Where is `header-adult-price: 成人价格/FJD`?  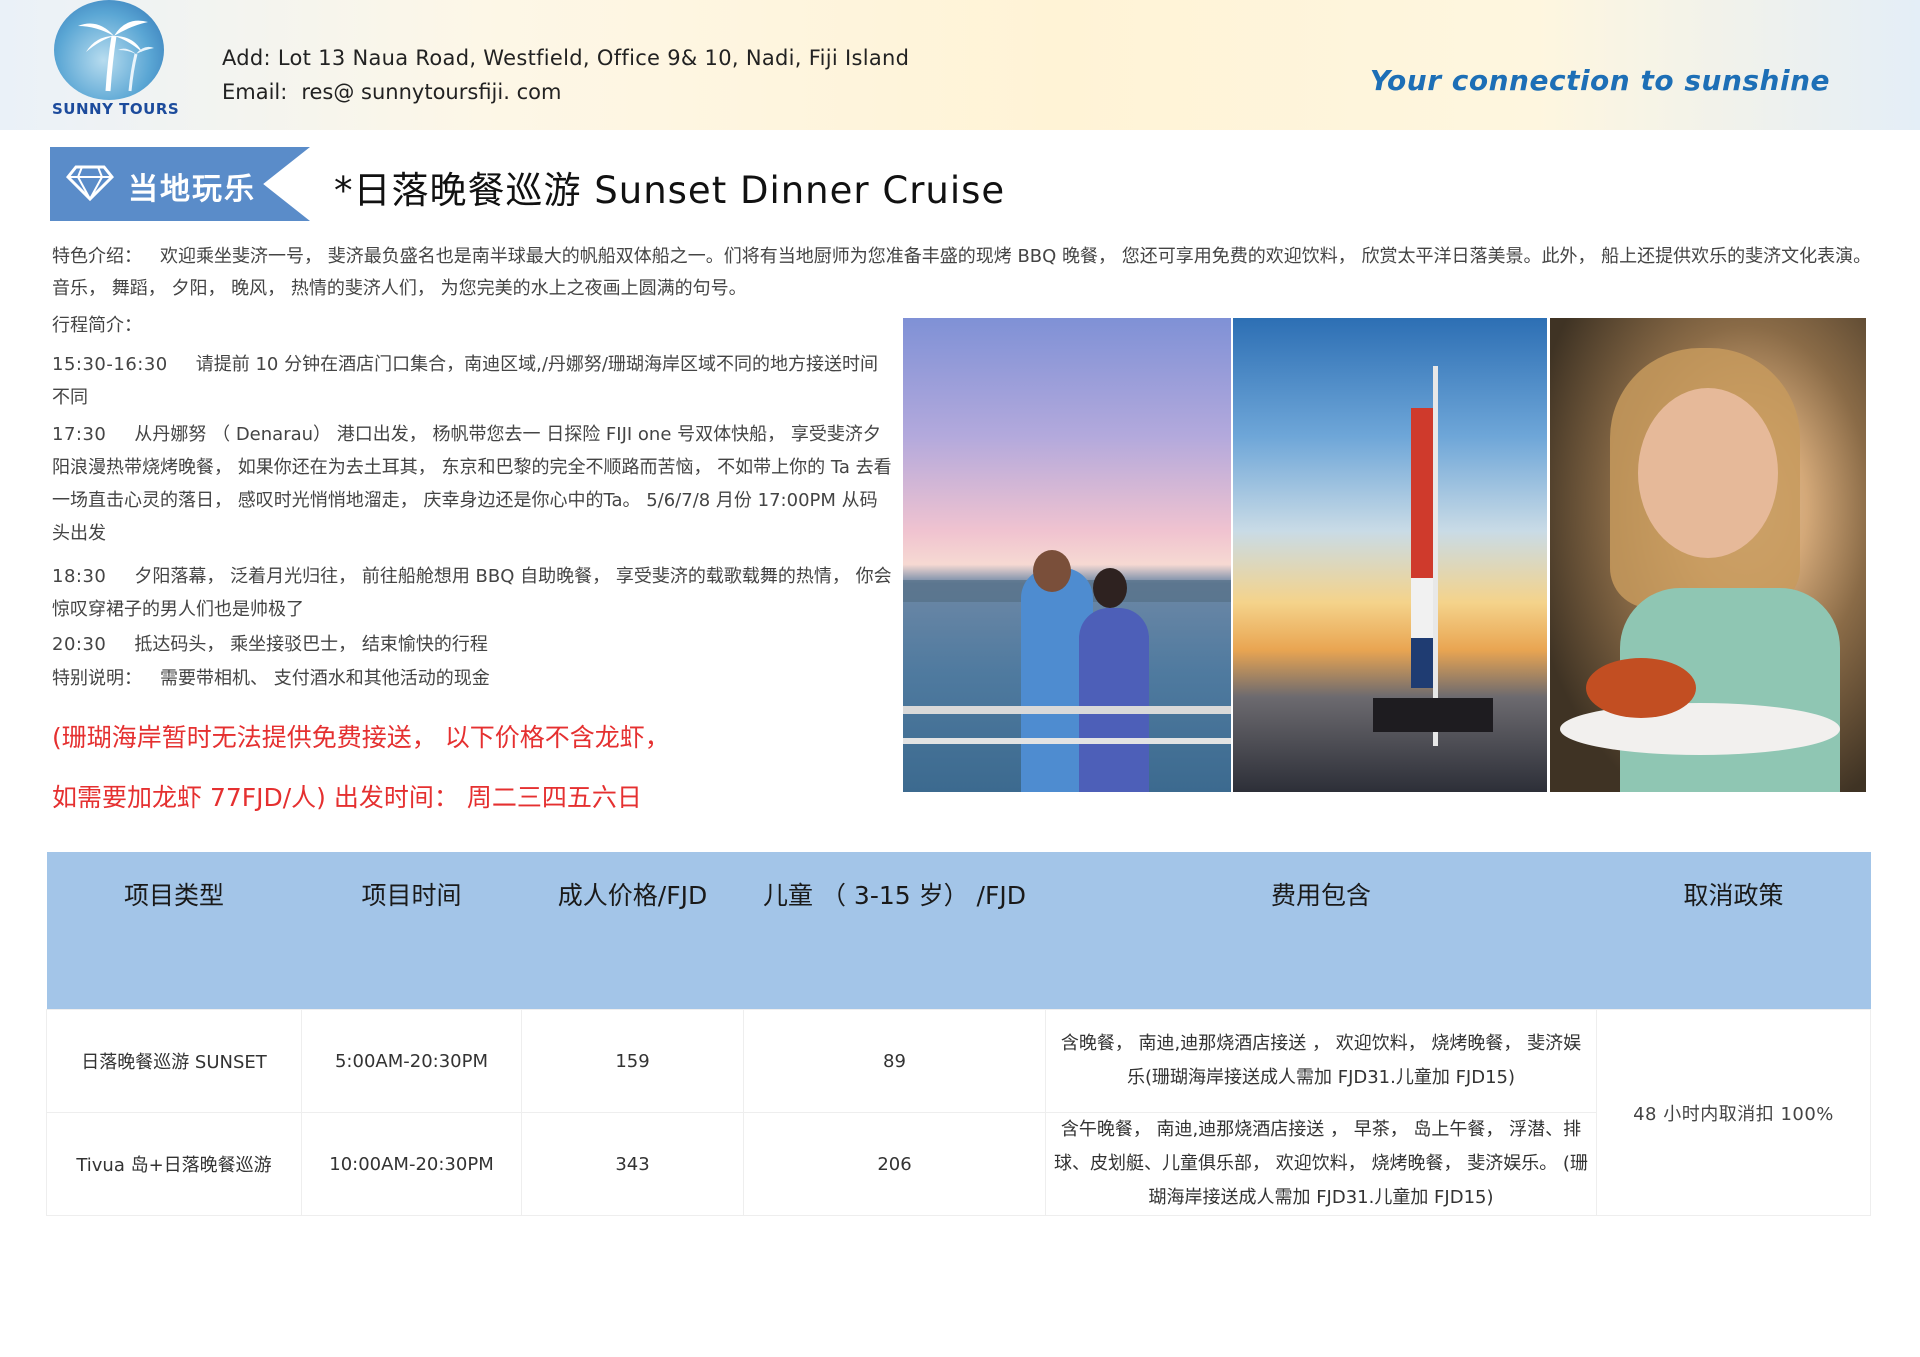
header-adult-price: 成人价格/FJD is located at coordinates (632, 931).